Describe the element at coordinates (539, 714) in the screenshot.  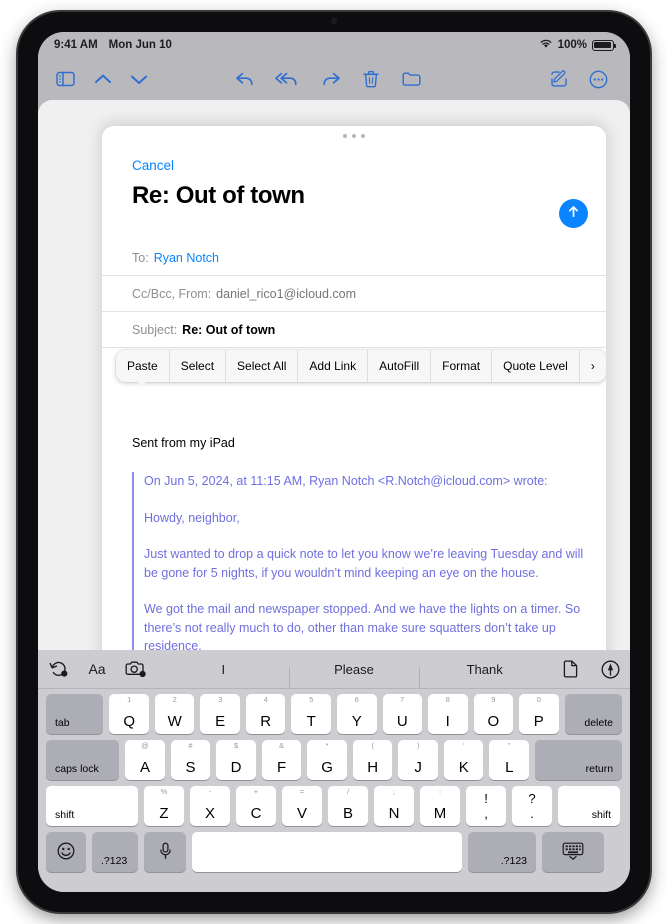
I see `key-p: 0 P` at that location.